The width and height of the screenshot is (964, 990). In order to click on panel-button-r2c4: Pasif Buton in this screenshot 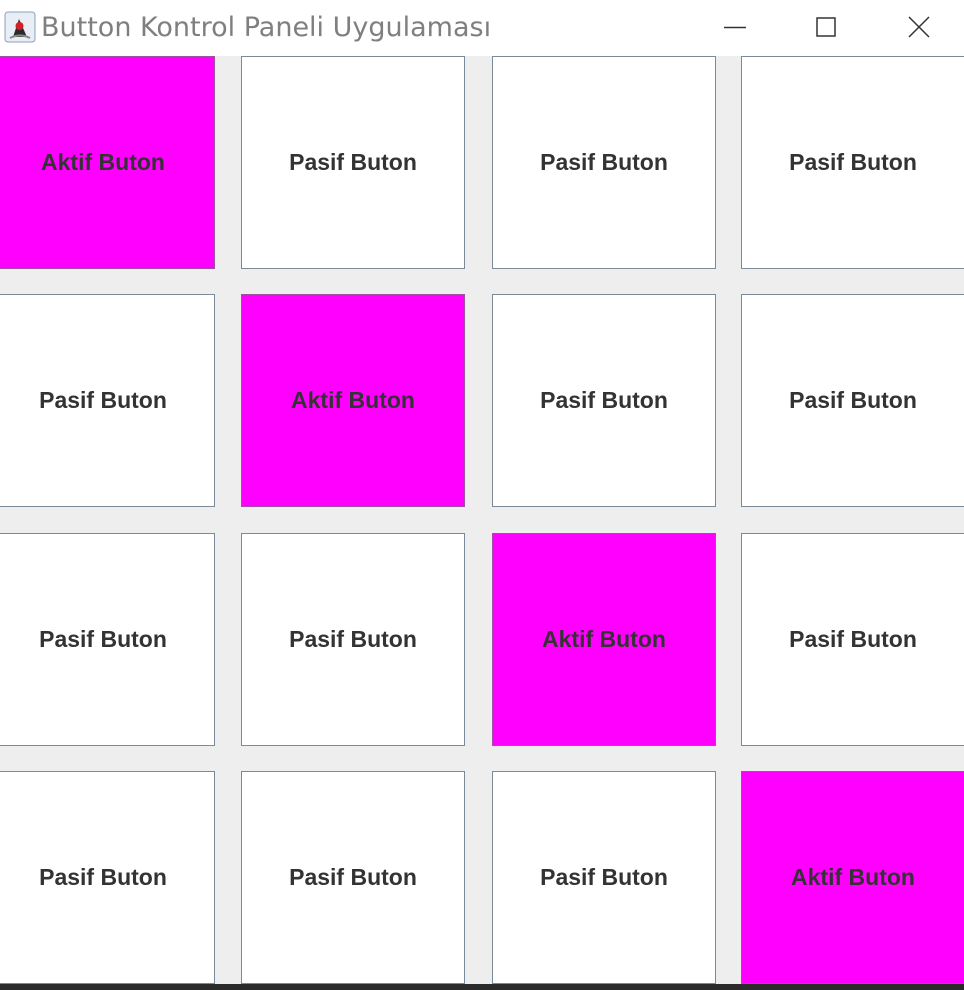, I will do `click(852, 400)`.